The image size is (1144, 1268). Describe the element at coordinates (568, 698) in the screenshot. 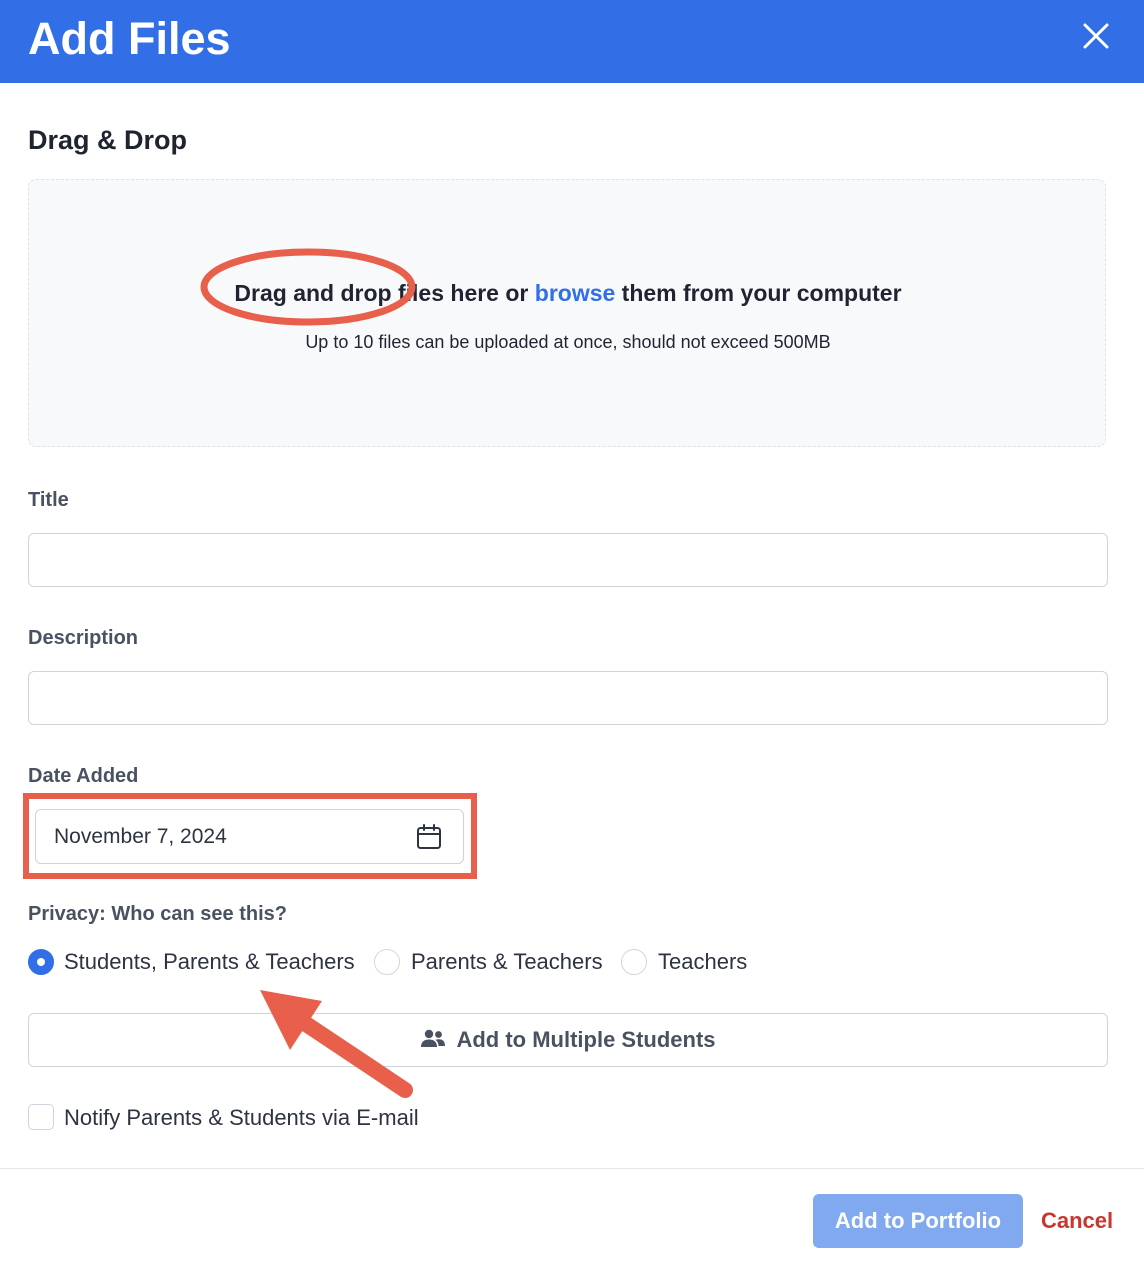

I see `description-input` at that location.